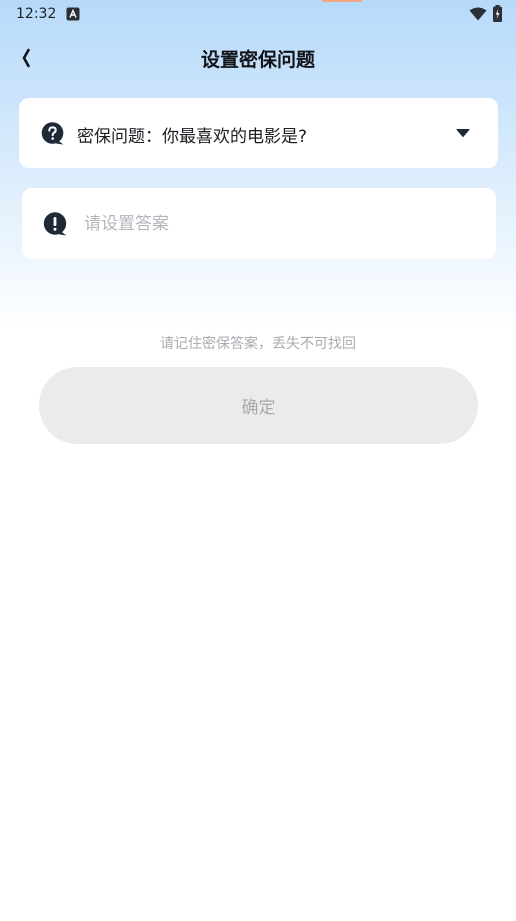 The height and width of the screenshot is (921, 516). Describe the element at coordinates (478, 14) in the screenshot. I see `wifi-icon` at that location.